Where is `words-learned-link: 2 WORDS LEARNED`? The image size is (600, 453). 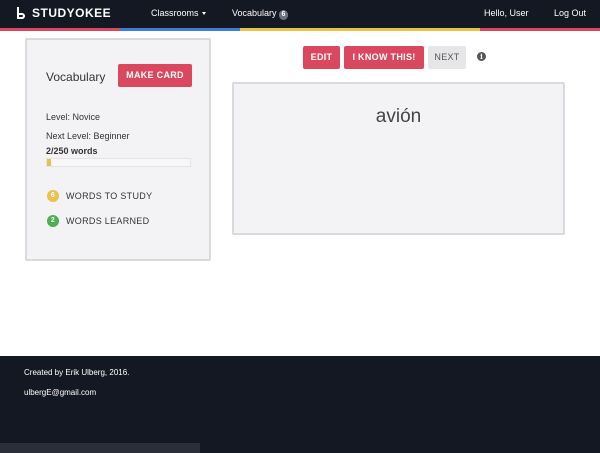 words-learned-link: 2 WORDS LEARNED is located at coordinates (98, 221).